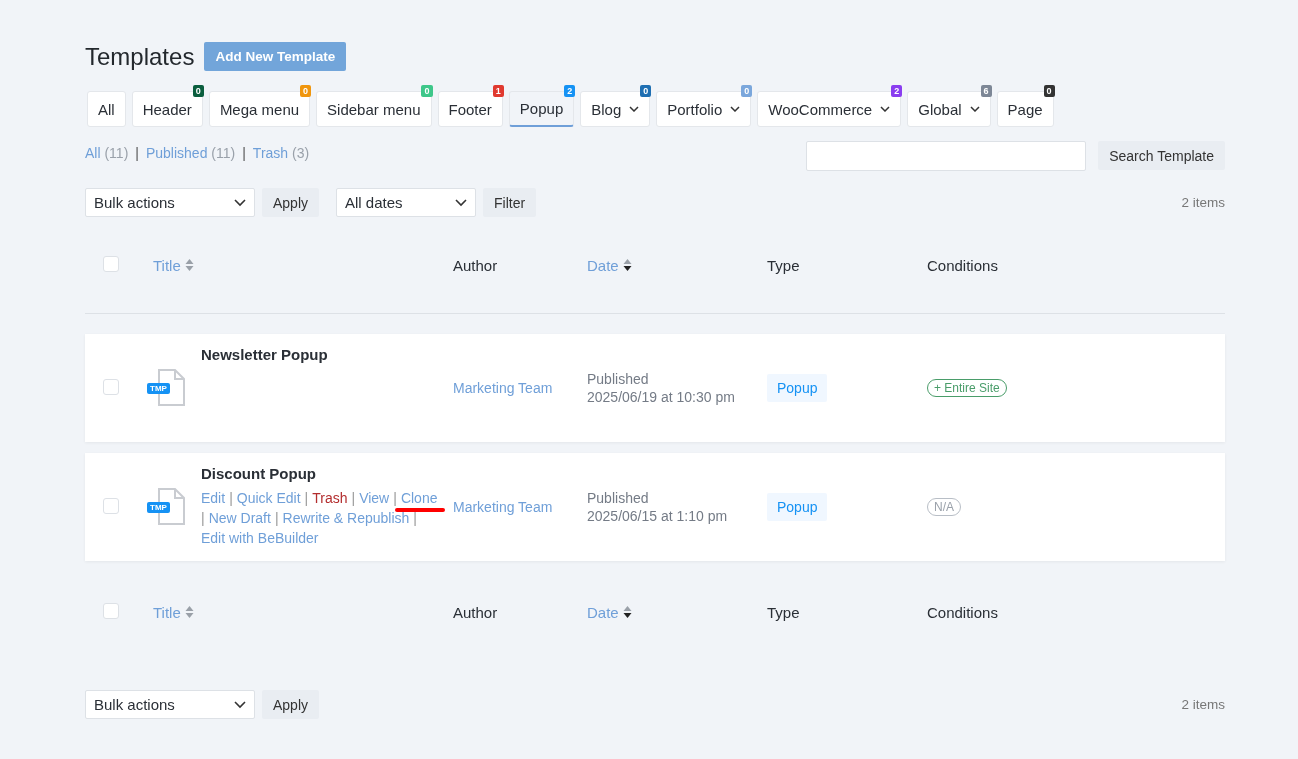 This screenshot has height=759, width=1298. I want to click on template-title: Newsletter Popup, so click(264, 354).